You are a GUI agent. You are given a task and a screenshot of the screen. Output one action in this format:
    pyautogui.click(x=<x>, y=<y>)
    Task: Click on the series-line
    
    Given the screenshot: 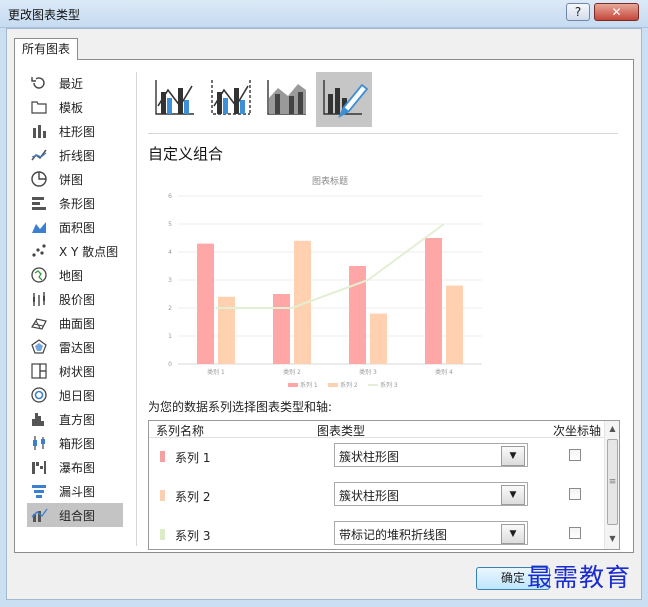 What is the action you would take?
    pyautogui.click(x=330, y=266)
    